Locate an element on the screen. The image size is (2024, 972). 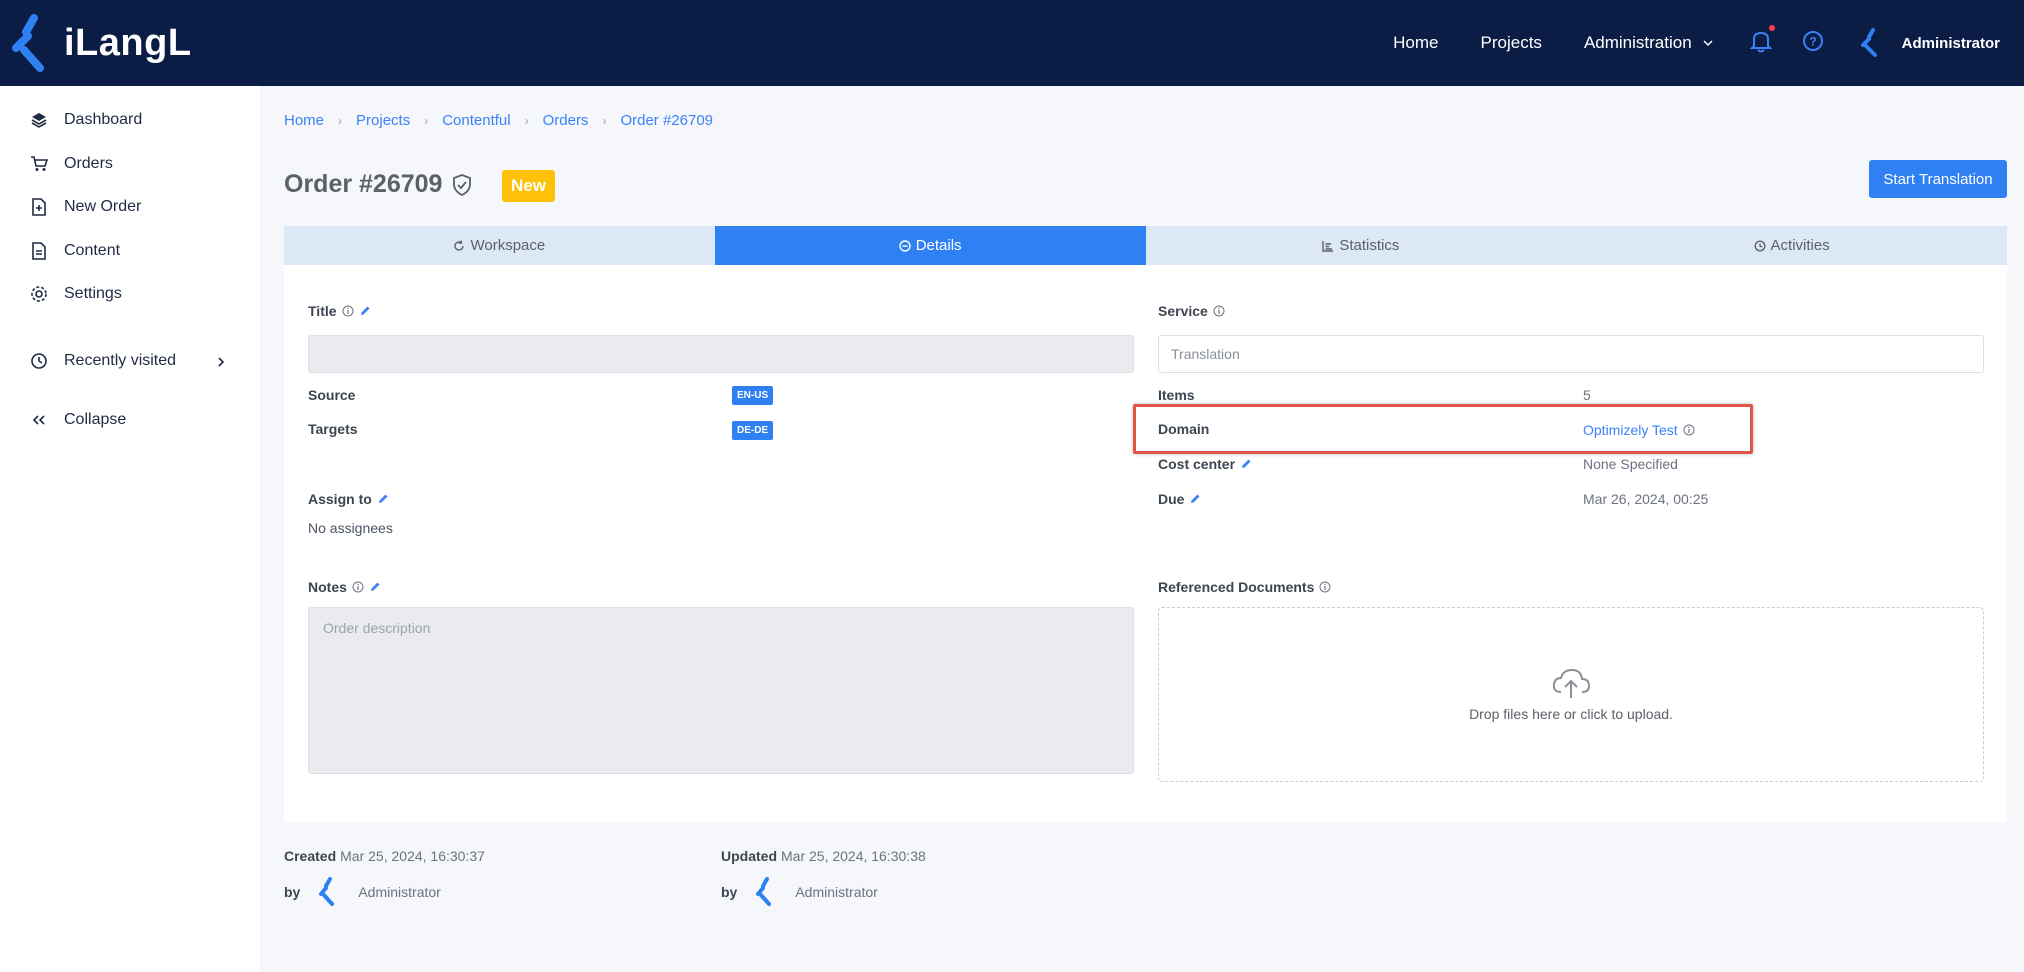
notifications-button is located at coordinates (1762, 41).